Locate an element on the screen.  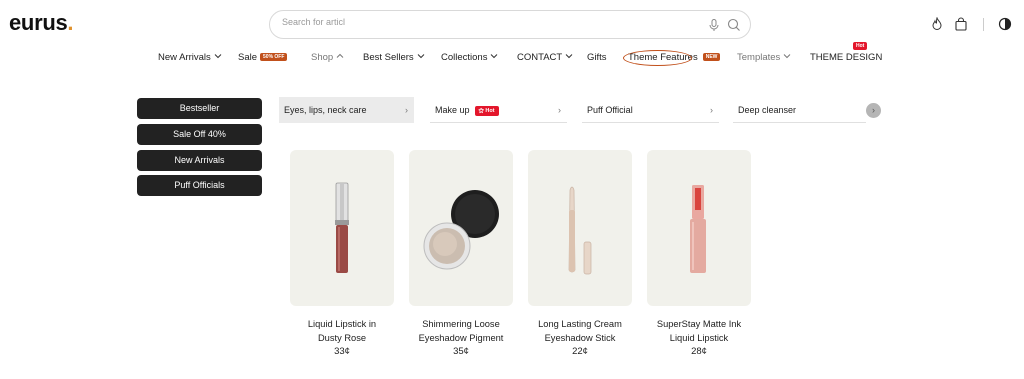
new-badge: NEW is located at coordinates (711, 57).